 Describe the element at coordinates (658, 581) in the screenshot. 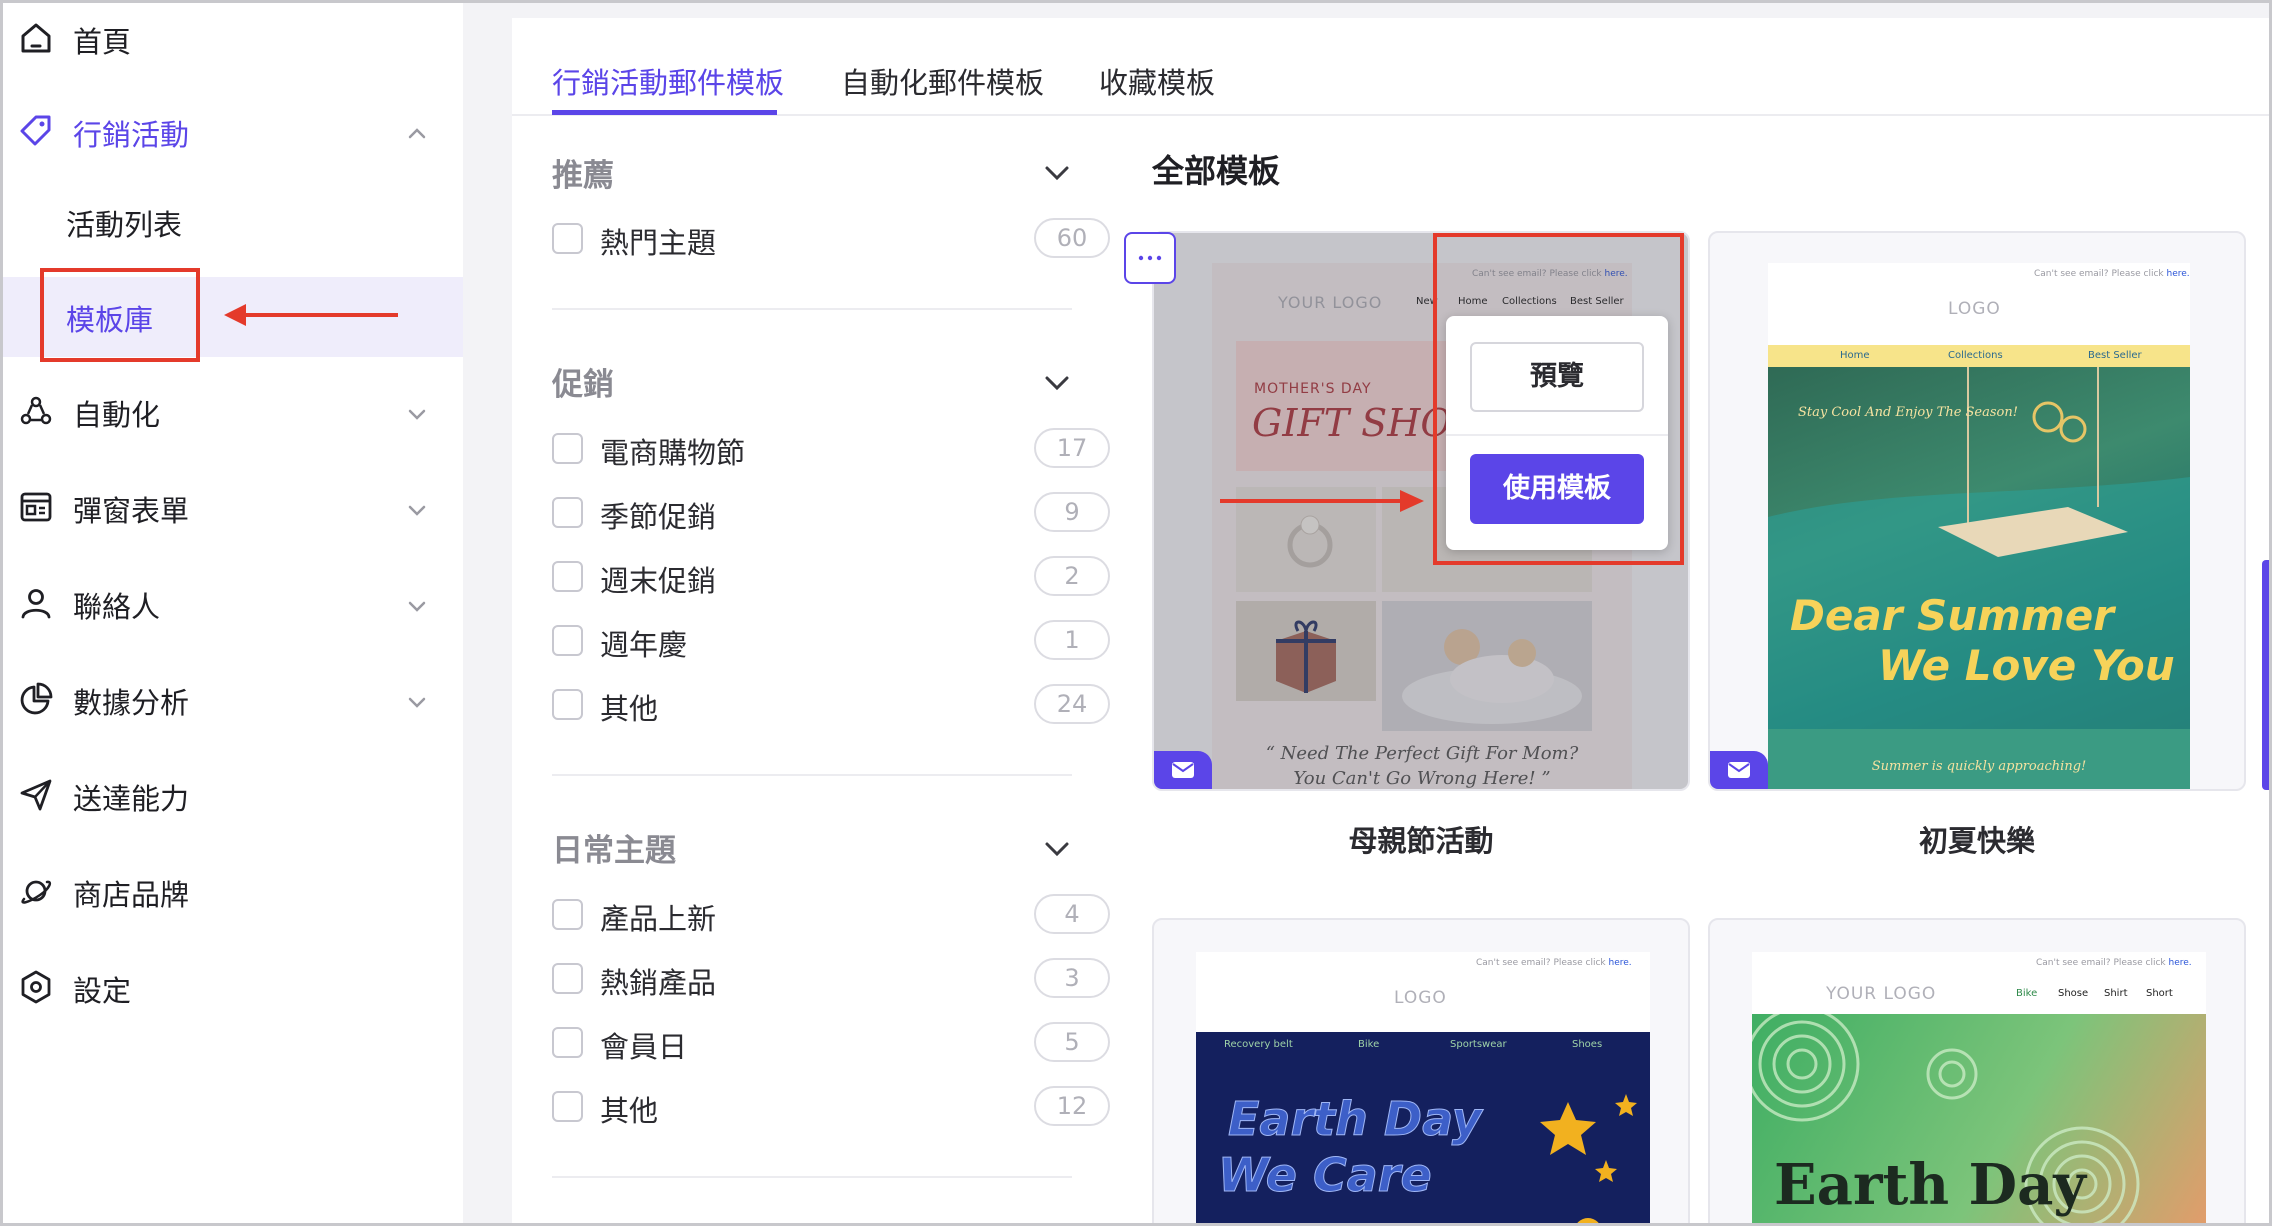

I see `filter-option-label: 週末促銷` at that location.